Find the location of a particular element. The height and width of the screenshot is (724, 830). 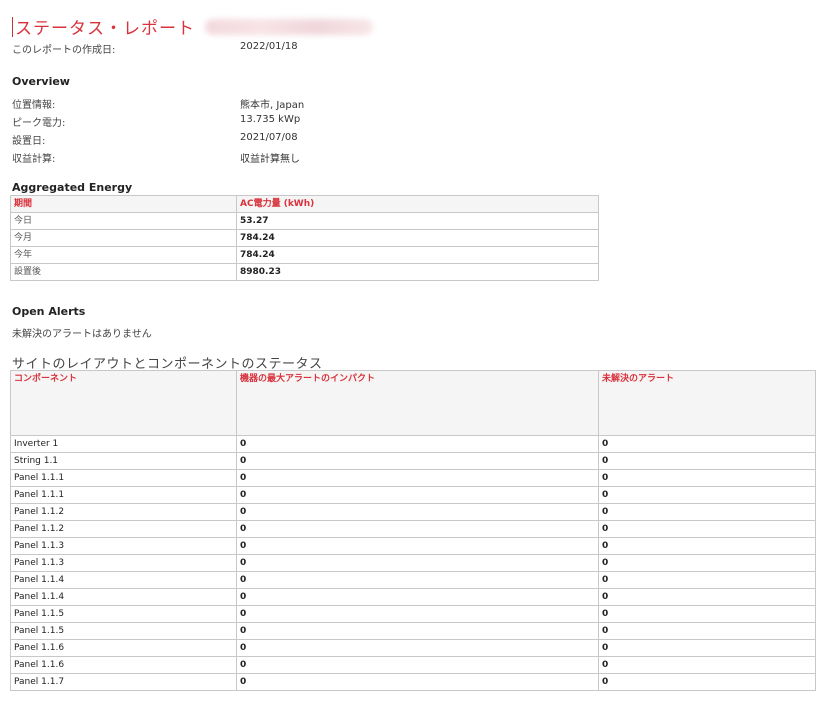

redacted-site-name is located at coordinates (289, 26).